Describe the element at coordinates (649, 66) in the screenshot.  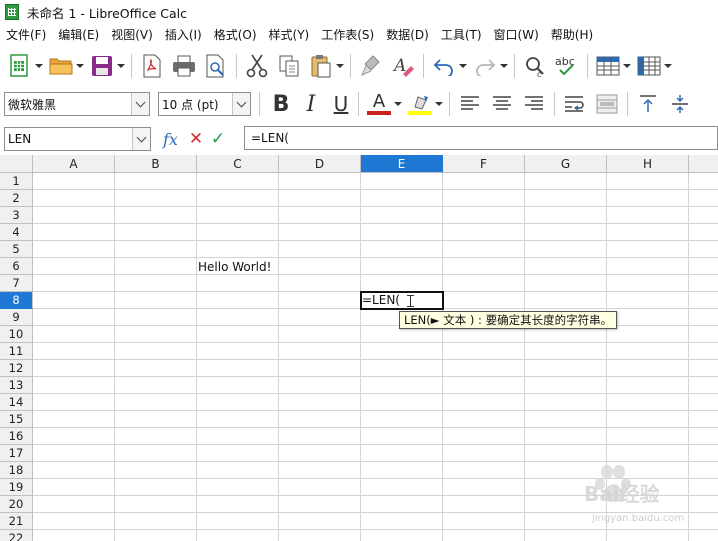
I see `column-icon` at that location.